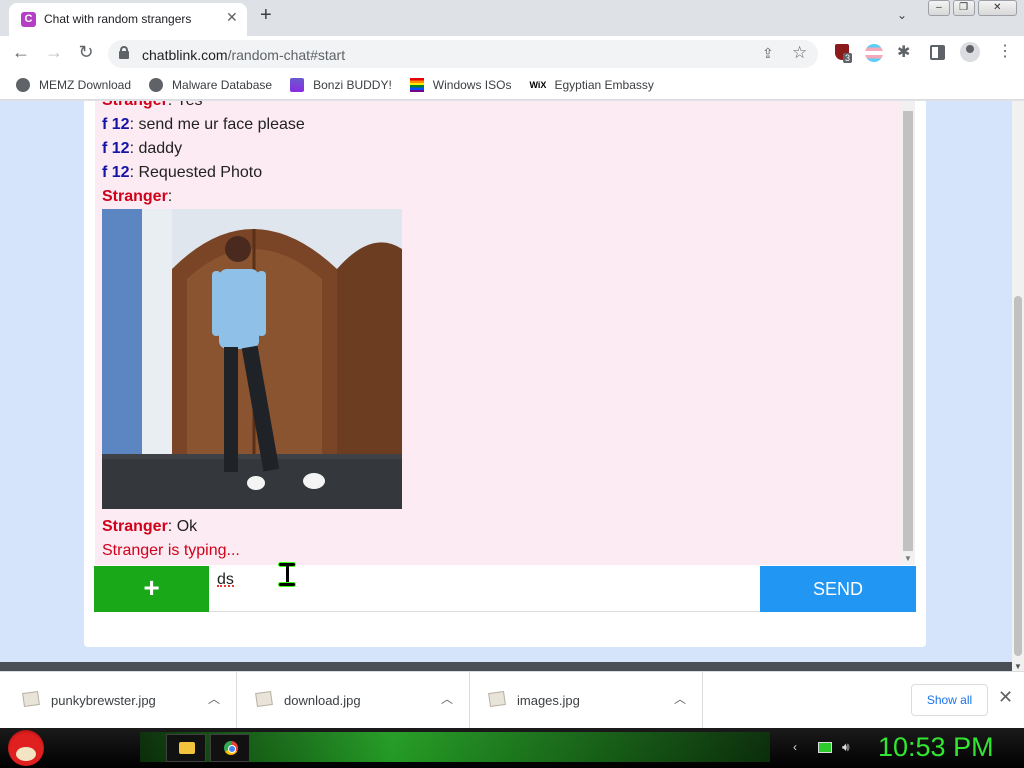 This screenshot has height=768, width=1024. Describe the element at coordinates (230, 748) in the screenshot. I see `chrome-taskbar-icon` at that location.